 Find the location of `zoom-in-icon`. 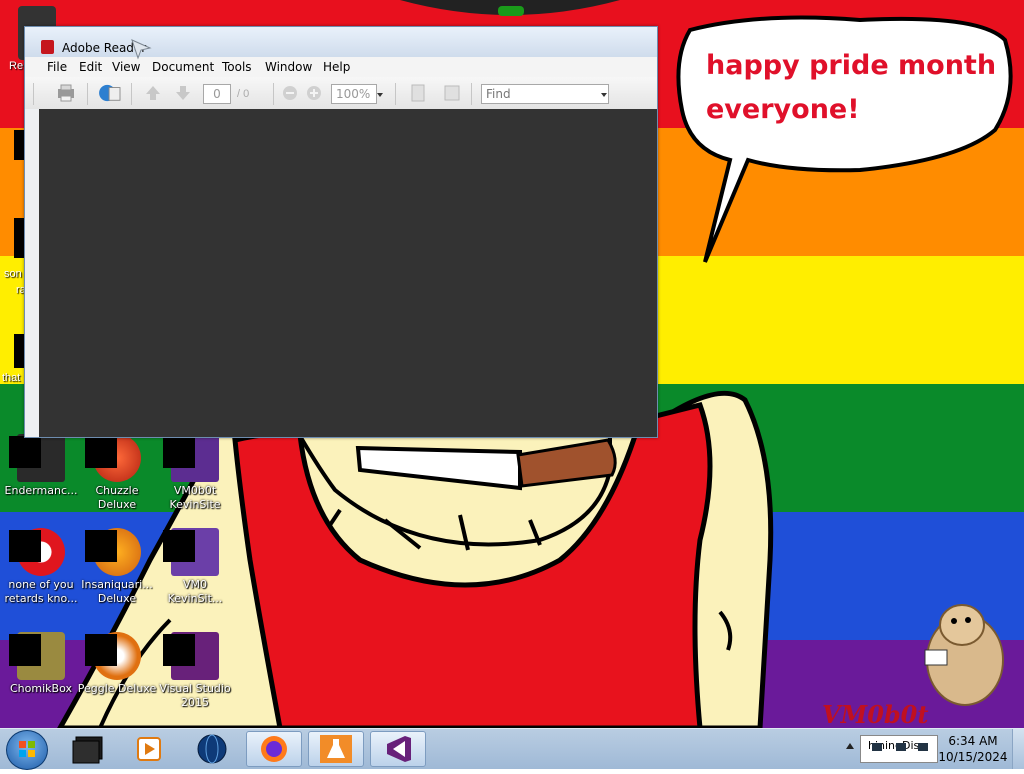

zoom-in-icon is located at coordinates (314, 93).